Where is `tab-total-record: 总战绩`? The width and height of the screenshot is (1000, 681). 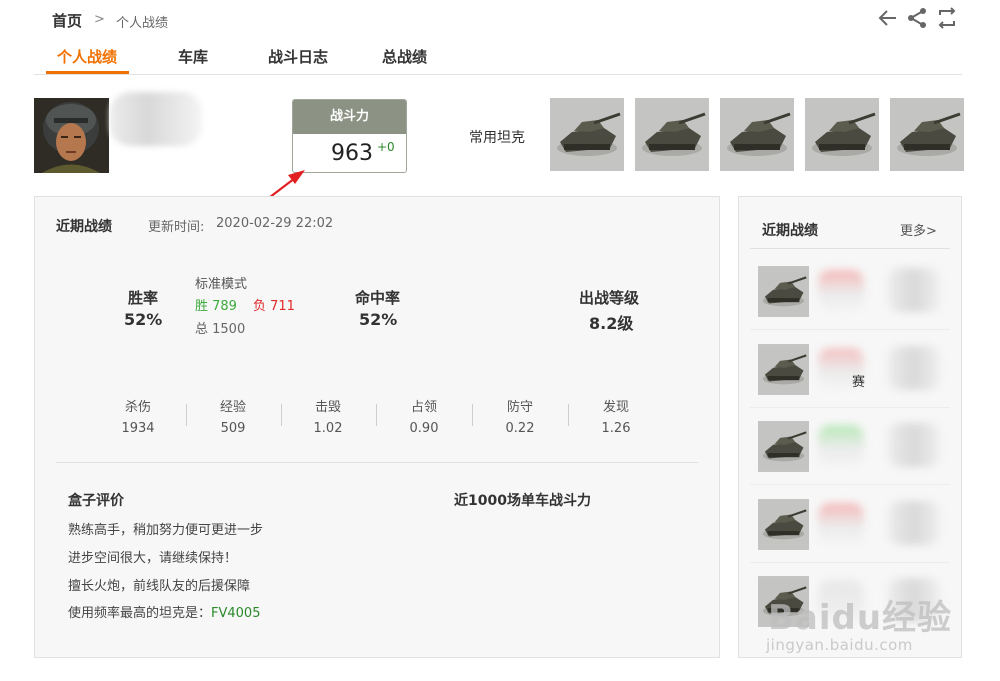
tab-total-record: 总战绩 is located at coordinates (404, 56).